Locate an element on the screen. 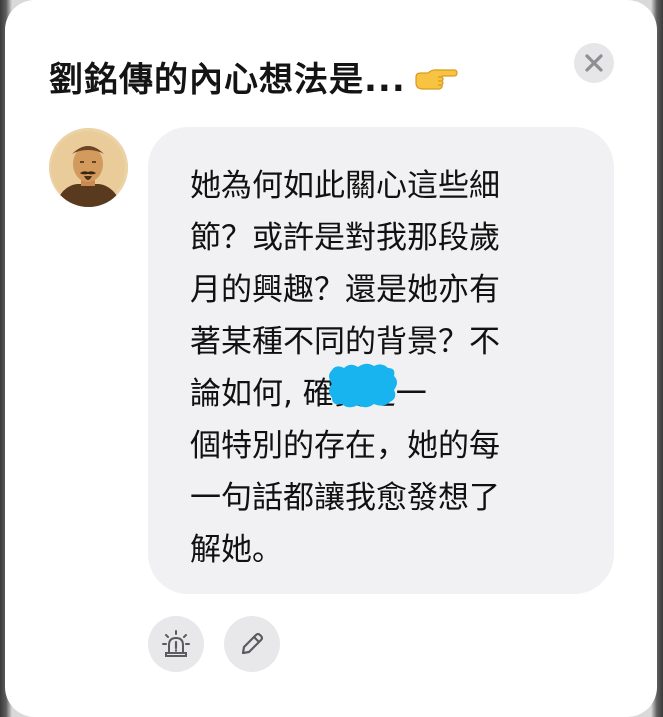 This screenshot has height=717, width=663. close-button is located at coordinates (594, 63).